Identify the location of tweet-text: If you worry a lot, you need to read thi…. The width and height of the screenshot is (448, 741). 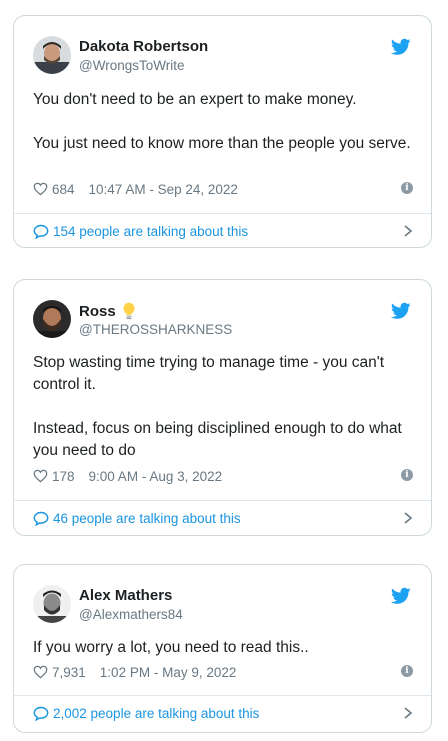
(223, 648).